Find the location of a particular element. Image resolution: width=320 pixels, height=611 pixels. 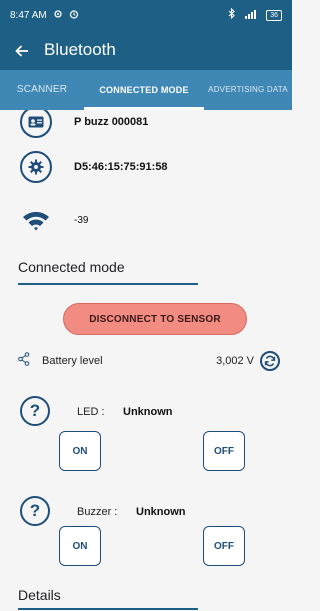

device-address-row: D5:46:15:75:91:58 is located at coordinates (94, 167).